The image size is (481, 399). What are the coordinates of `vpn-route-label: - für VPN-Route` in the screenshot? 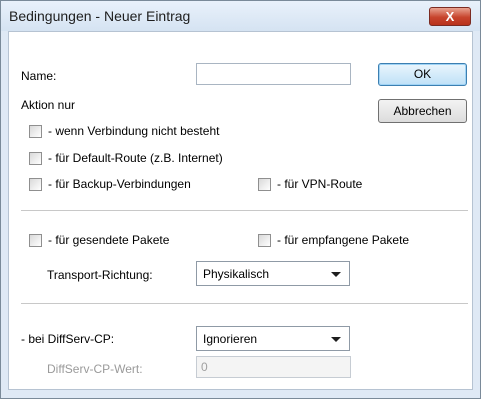 It's located at (320, 184).